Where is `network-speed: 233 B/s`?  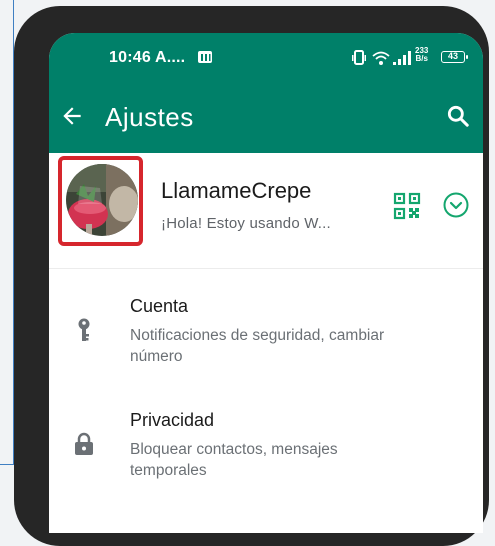 network-speed: 233 B/s is located at coordinates (421, 55).